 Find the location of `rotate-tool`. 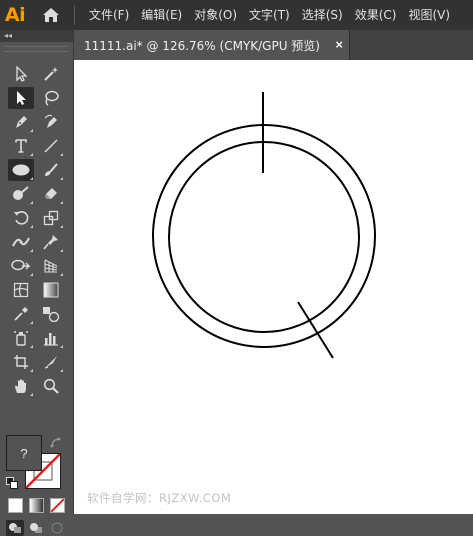

rotate-tool is located at coordinates (21, 218).